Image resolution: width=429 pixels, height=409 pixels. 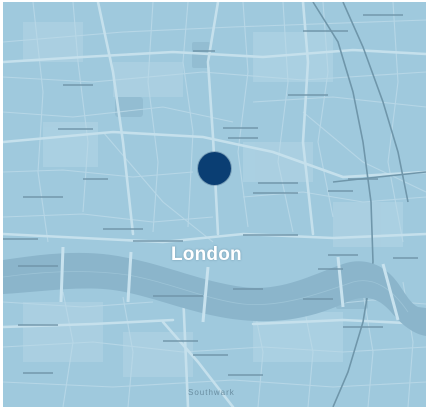 I want to click on city-label: London, so click(x=206, y=254).